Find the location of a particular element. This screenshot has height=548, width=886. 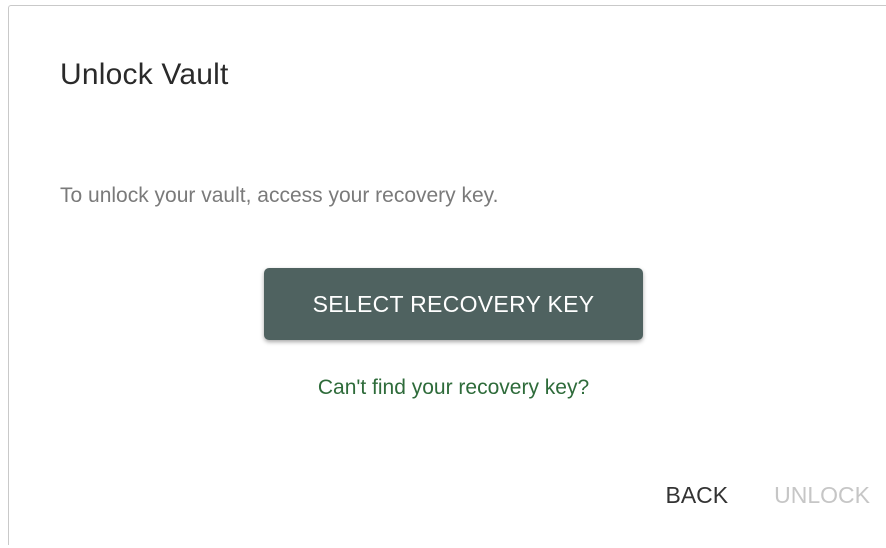

dialog-actions: BACK UNLOCK is located at coordinates (768, 495).